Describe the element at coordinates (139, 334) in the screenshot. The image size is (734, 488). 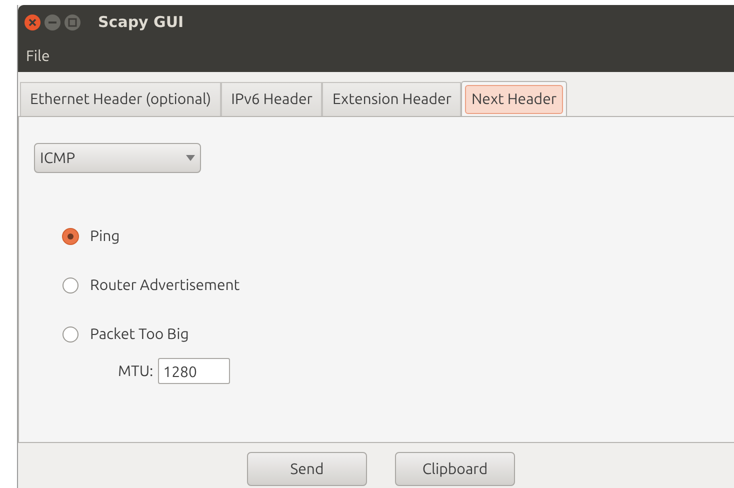
I see `radio-label: Packet Too Big` at that location.